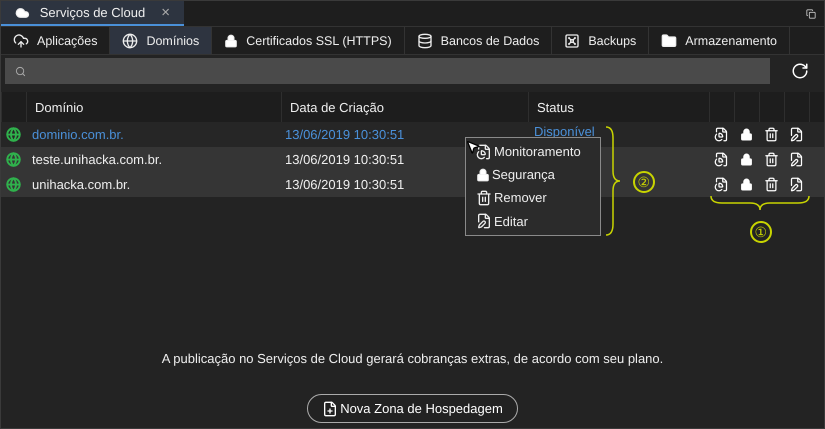  What do you see at coordinates (564, 131) in the screenshot?
I see `status-cell: Disponível` at bounding box center [564, 131].